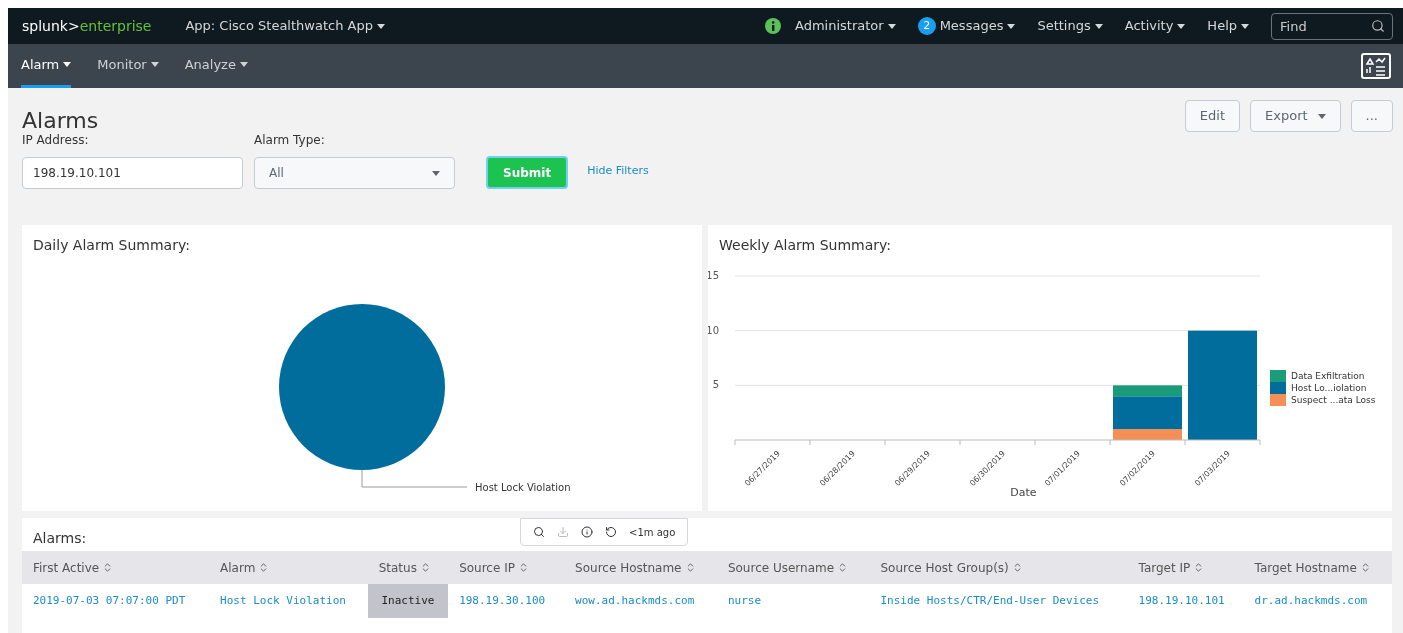  Describe the element at coordinates (506, 567) in the screenshot. I see `column-header: Source IP` at that location.